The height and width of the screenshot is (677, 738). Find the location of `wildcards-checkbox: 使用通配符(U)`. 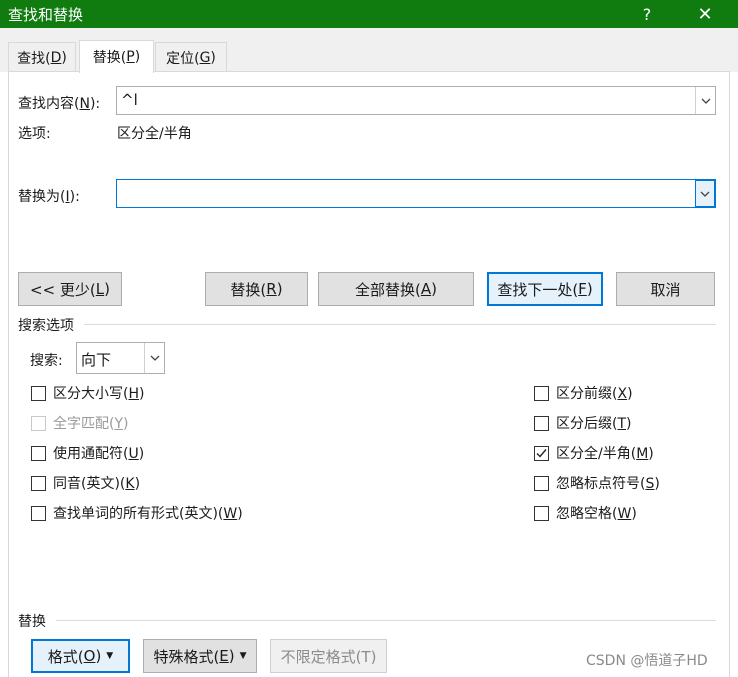

wildcards-checkbox: 使用通配符(U) is located at coordinates (87, 453).